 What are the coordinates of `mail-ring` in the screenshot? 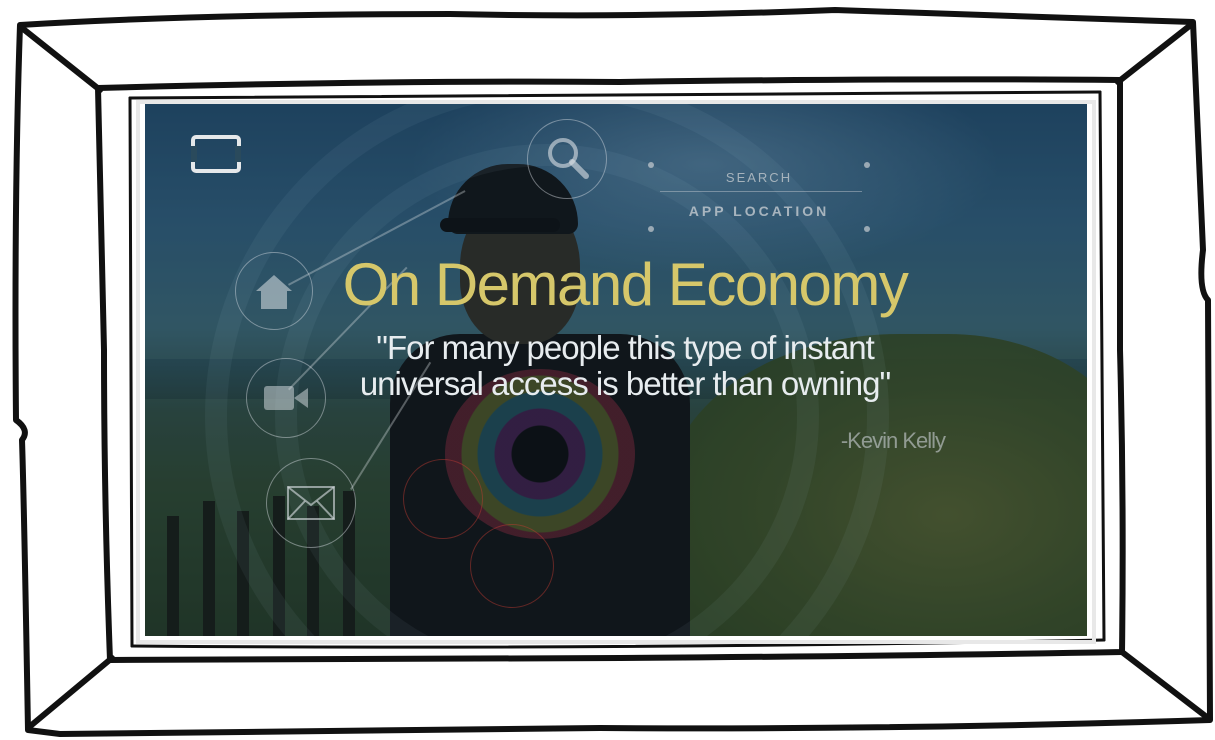 It's located at (311, 503).